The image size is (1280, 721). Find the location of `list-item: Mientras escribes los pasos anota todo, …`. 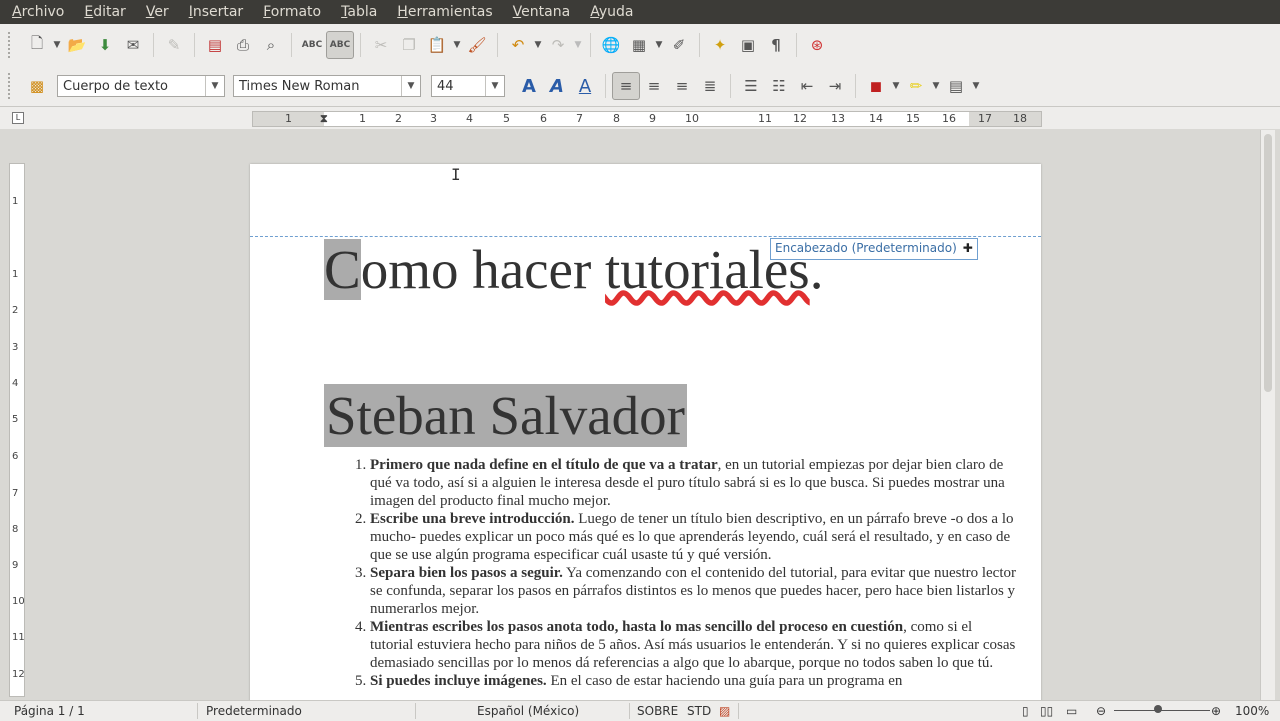

list-item: Mientras escribes los pasos anota todo, … is located at coordinates (694, 645).